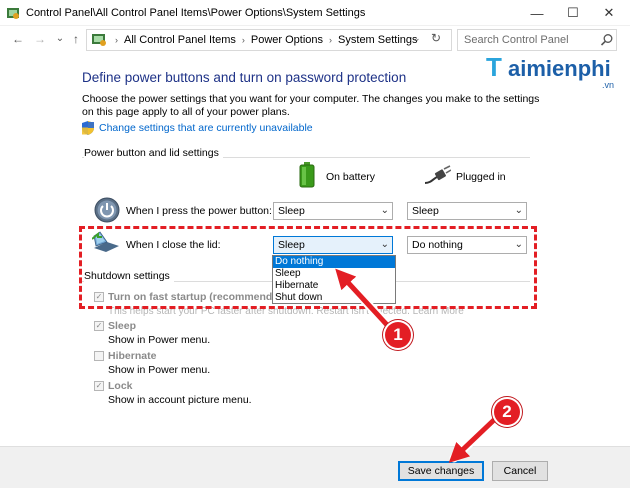 This screenshot has width=630, height=488. I want to click on uac-shield-icon, so click(88, 128).